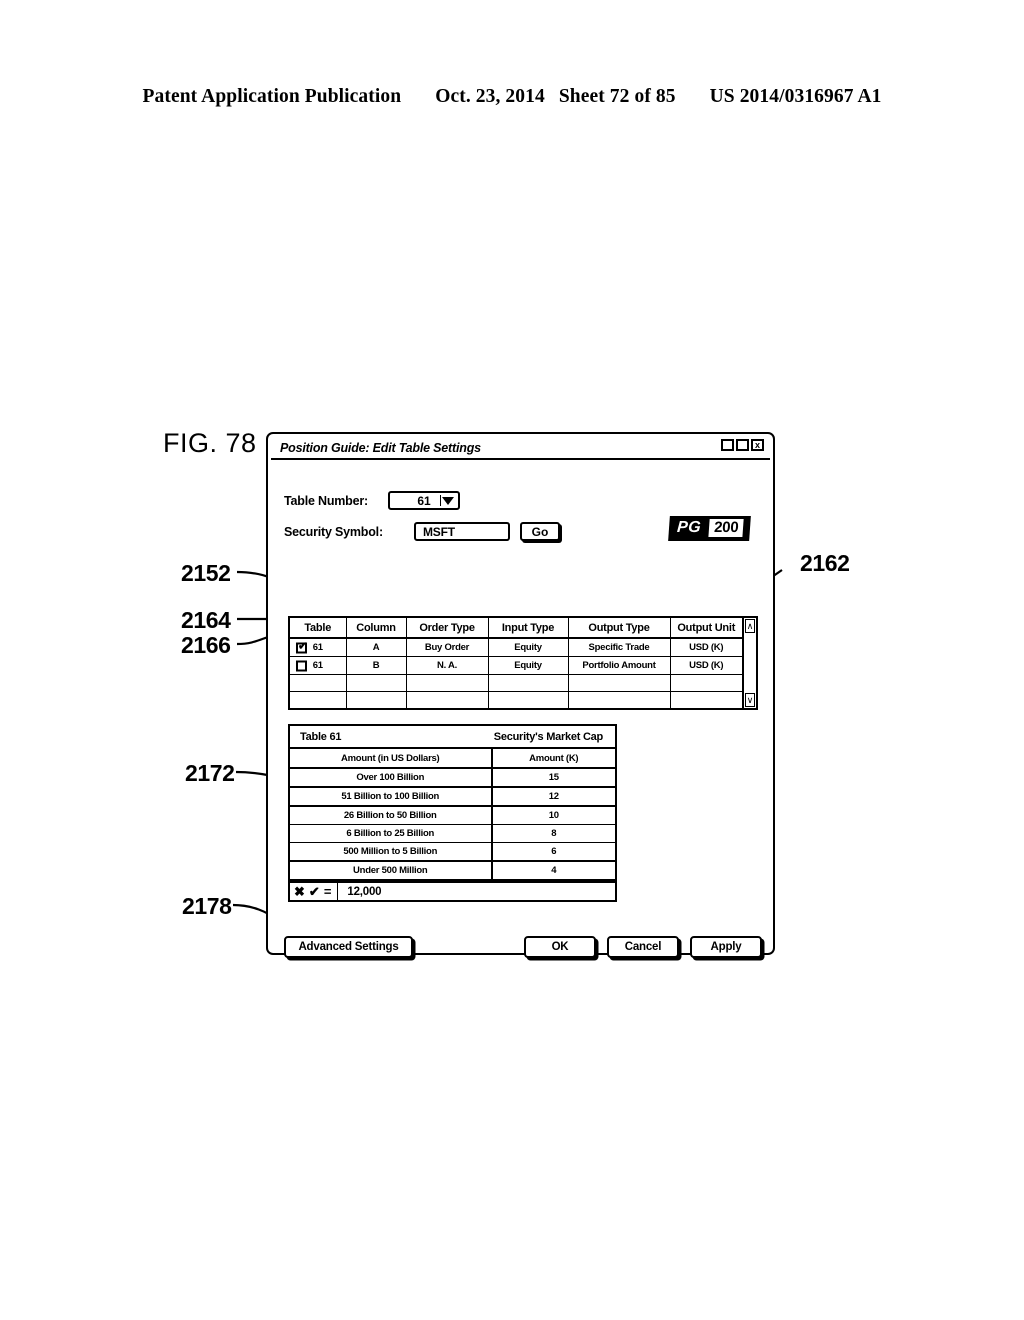 This screenshot has height=1320, width=1024. What do you see at coordinates (553, 778) in the screenshot?
I see `mc-row-value: 15` at bounding box center [553, 778].